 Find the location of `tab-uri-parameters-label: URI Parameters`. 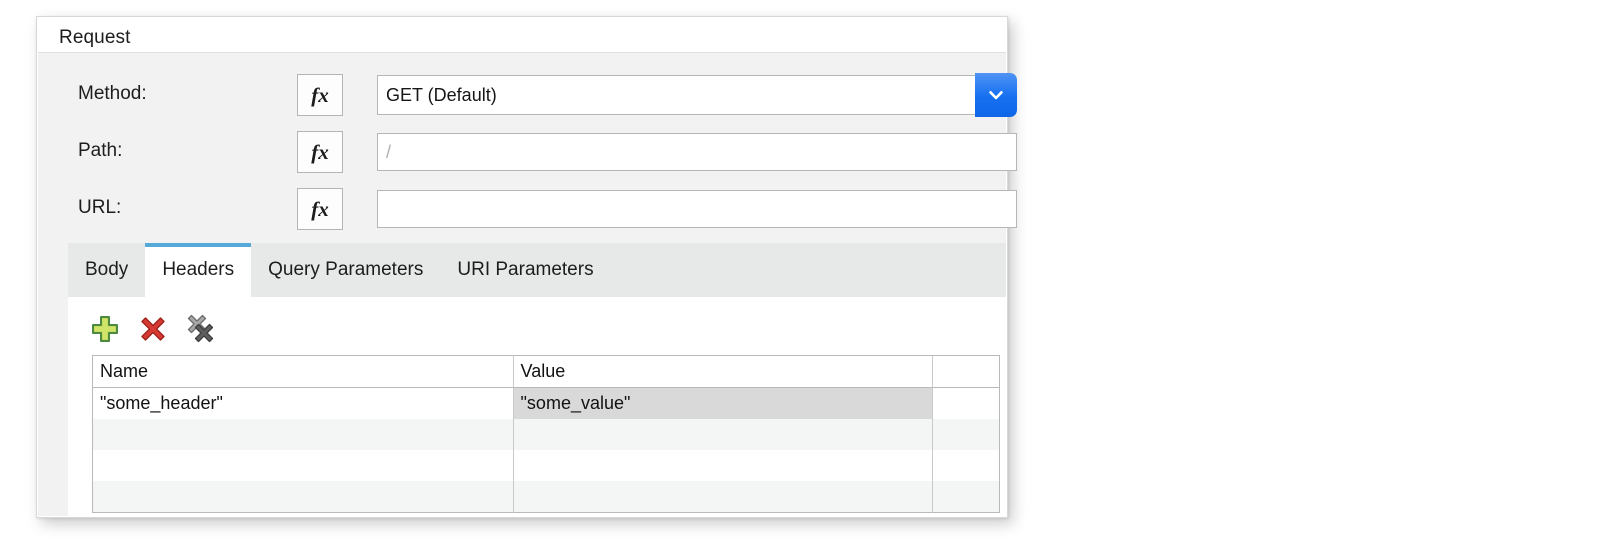

tab-uri-parameters-label: URI Parameters is located at coordinates (525, 269).